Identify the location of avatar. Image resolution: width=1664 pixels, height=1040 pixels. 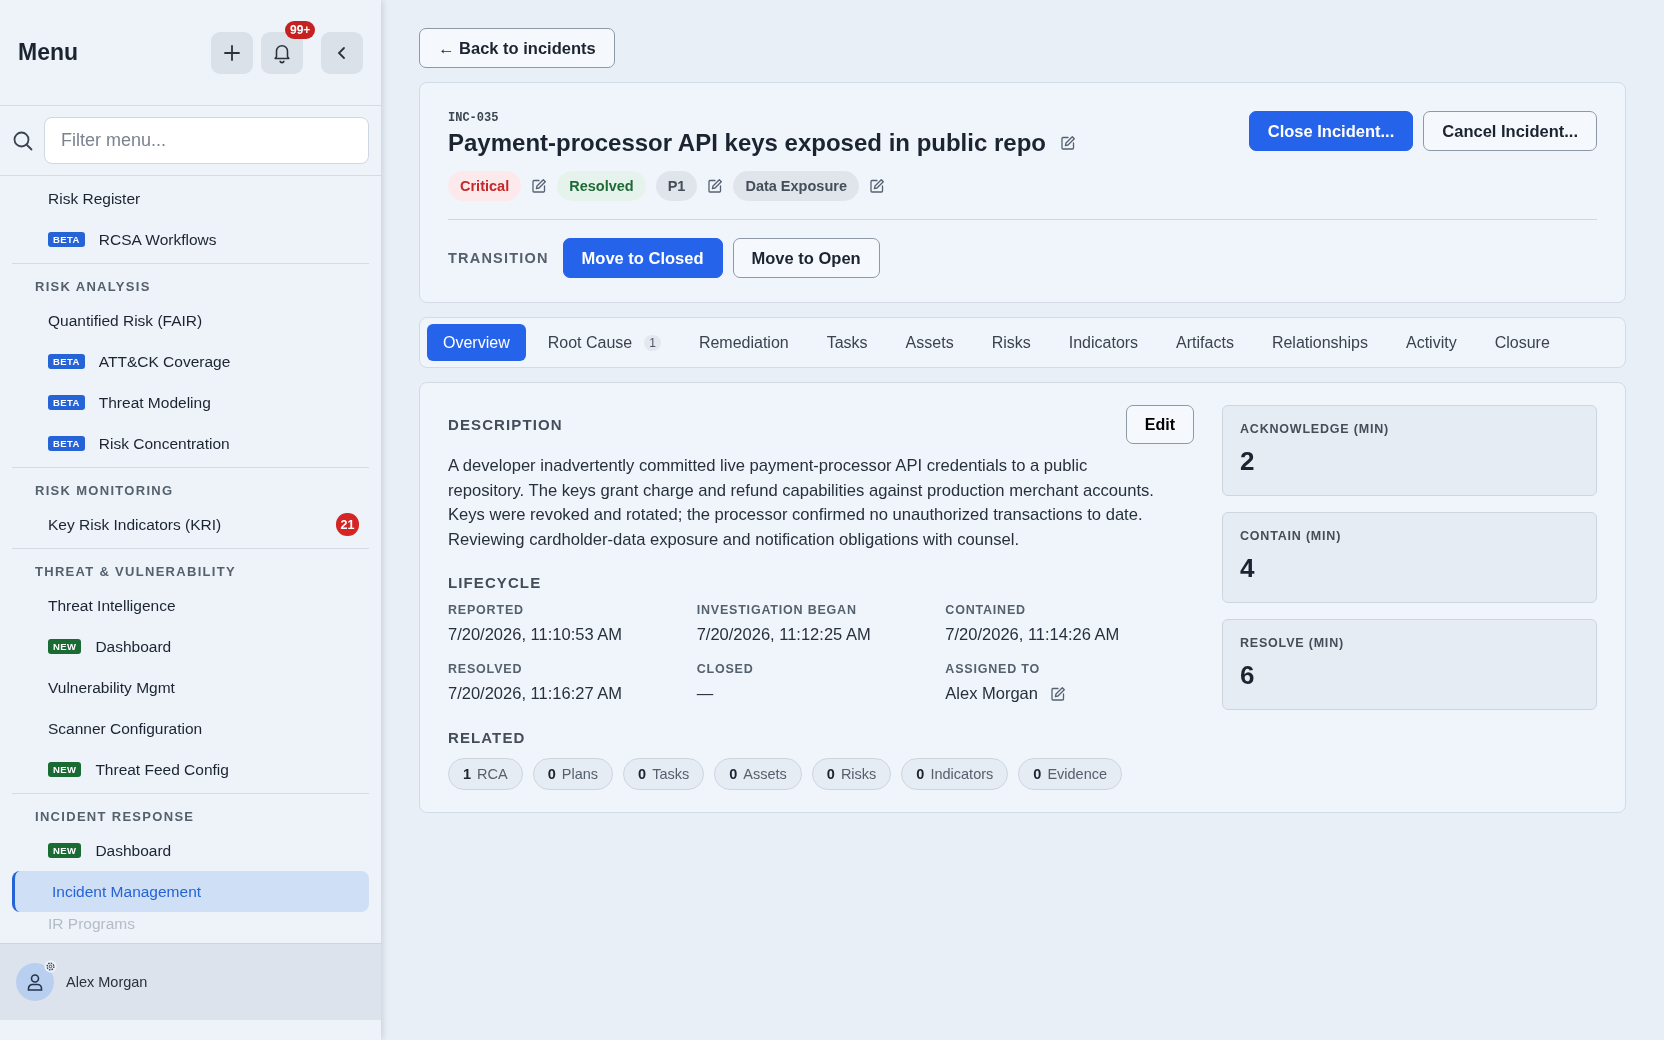
(35, 982).